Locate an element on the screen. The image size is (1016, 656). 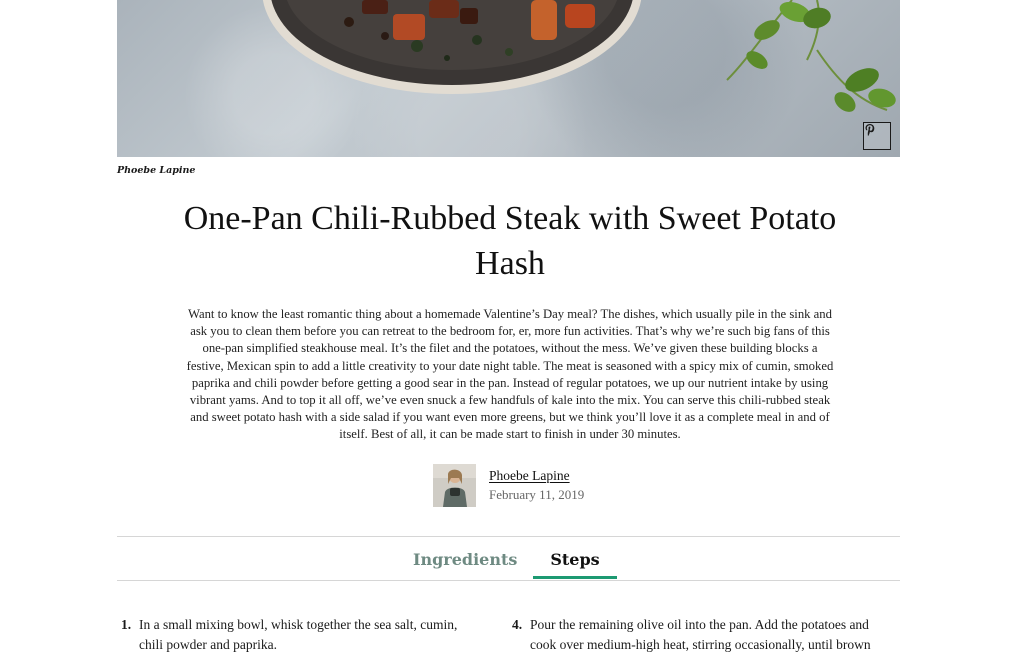
pinterest-icon is located at coordinates (870, 130).